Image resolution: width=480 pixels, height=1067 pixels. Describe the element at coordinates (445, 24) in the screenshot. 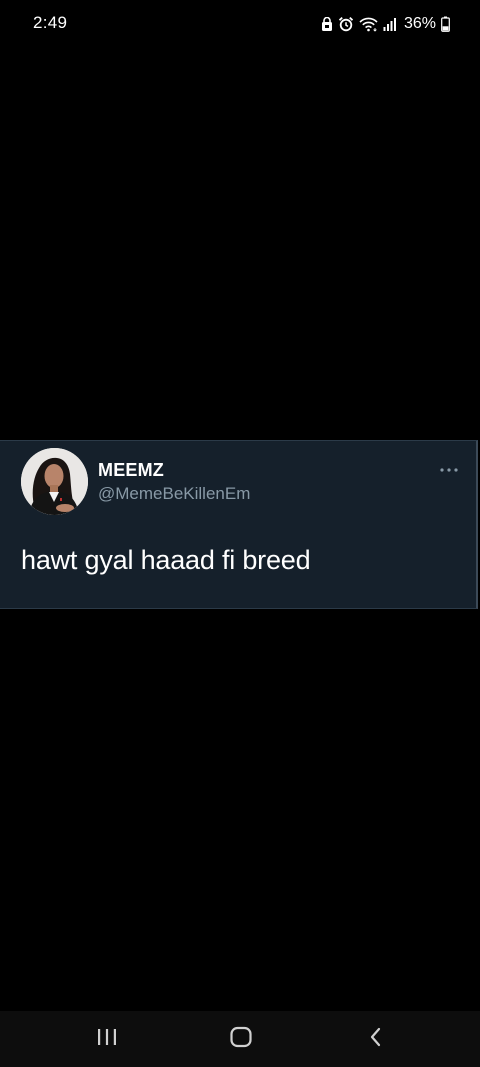

I see `battery-icon` at that location.